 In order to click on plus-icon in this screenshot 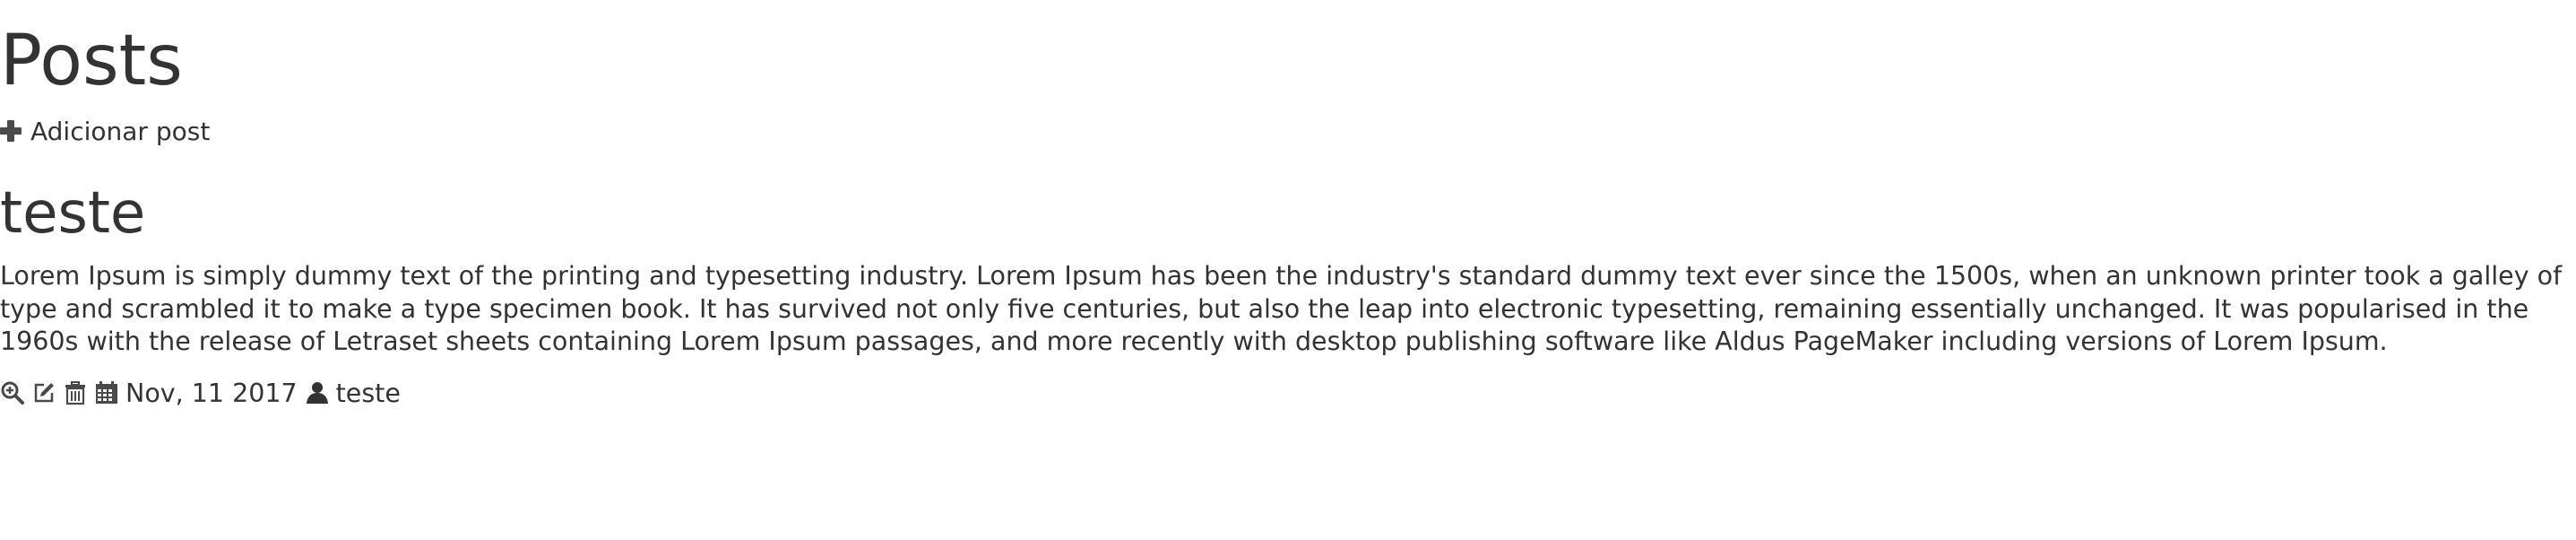, I will do `click(11, 131)`.